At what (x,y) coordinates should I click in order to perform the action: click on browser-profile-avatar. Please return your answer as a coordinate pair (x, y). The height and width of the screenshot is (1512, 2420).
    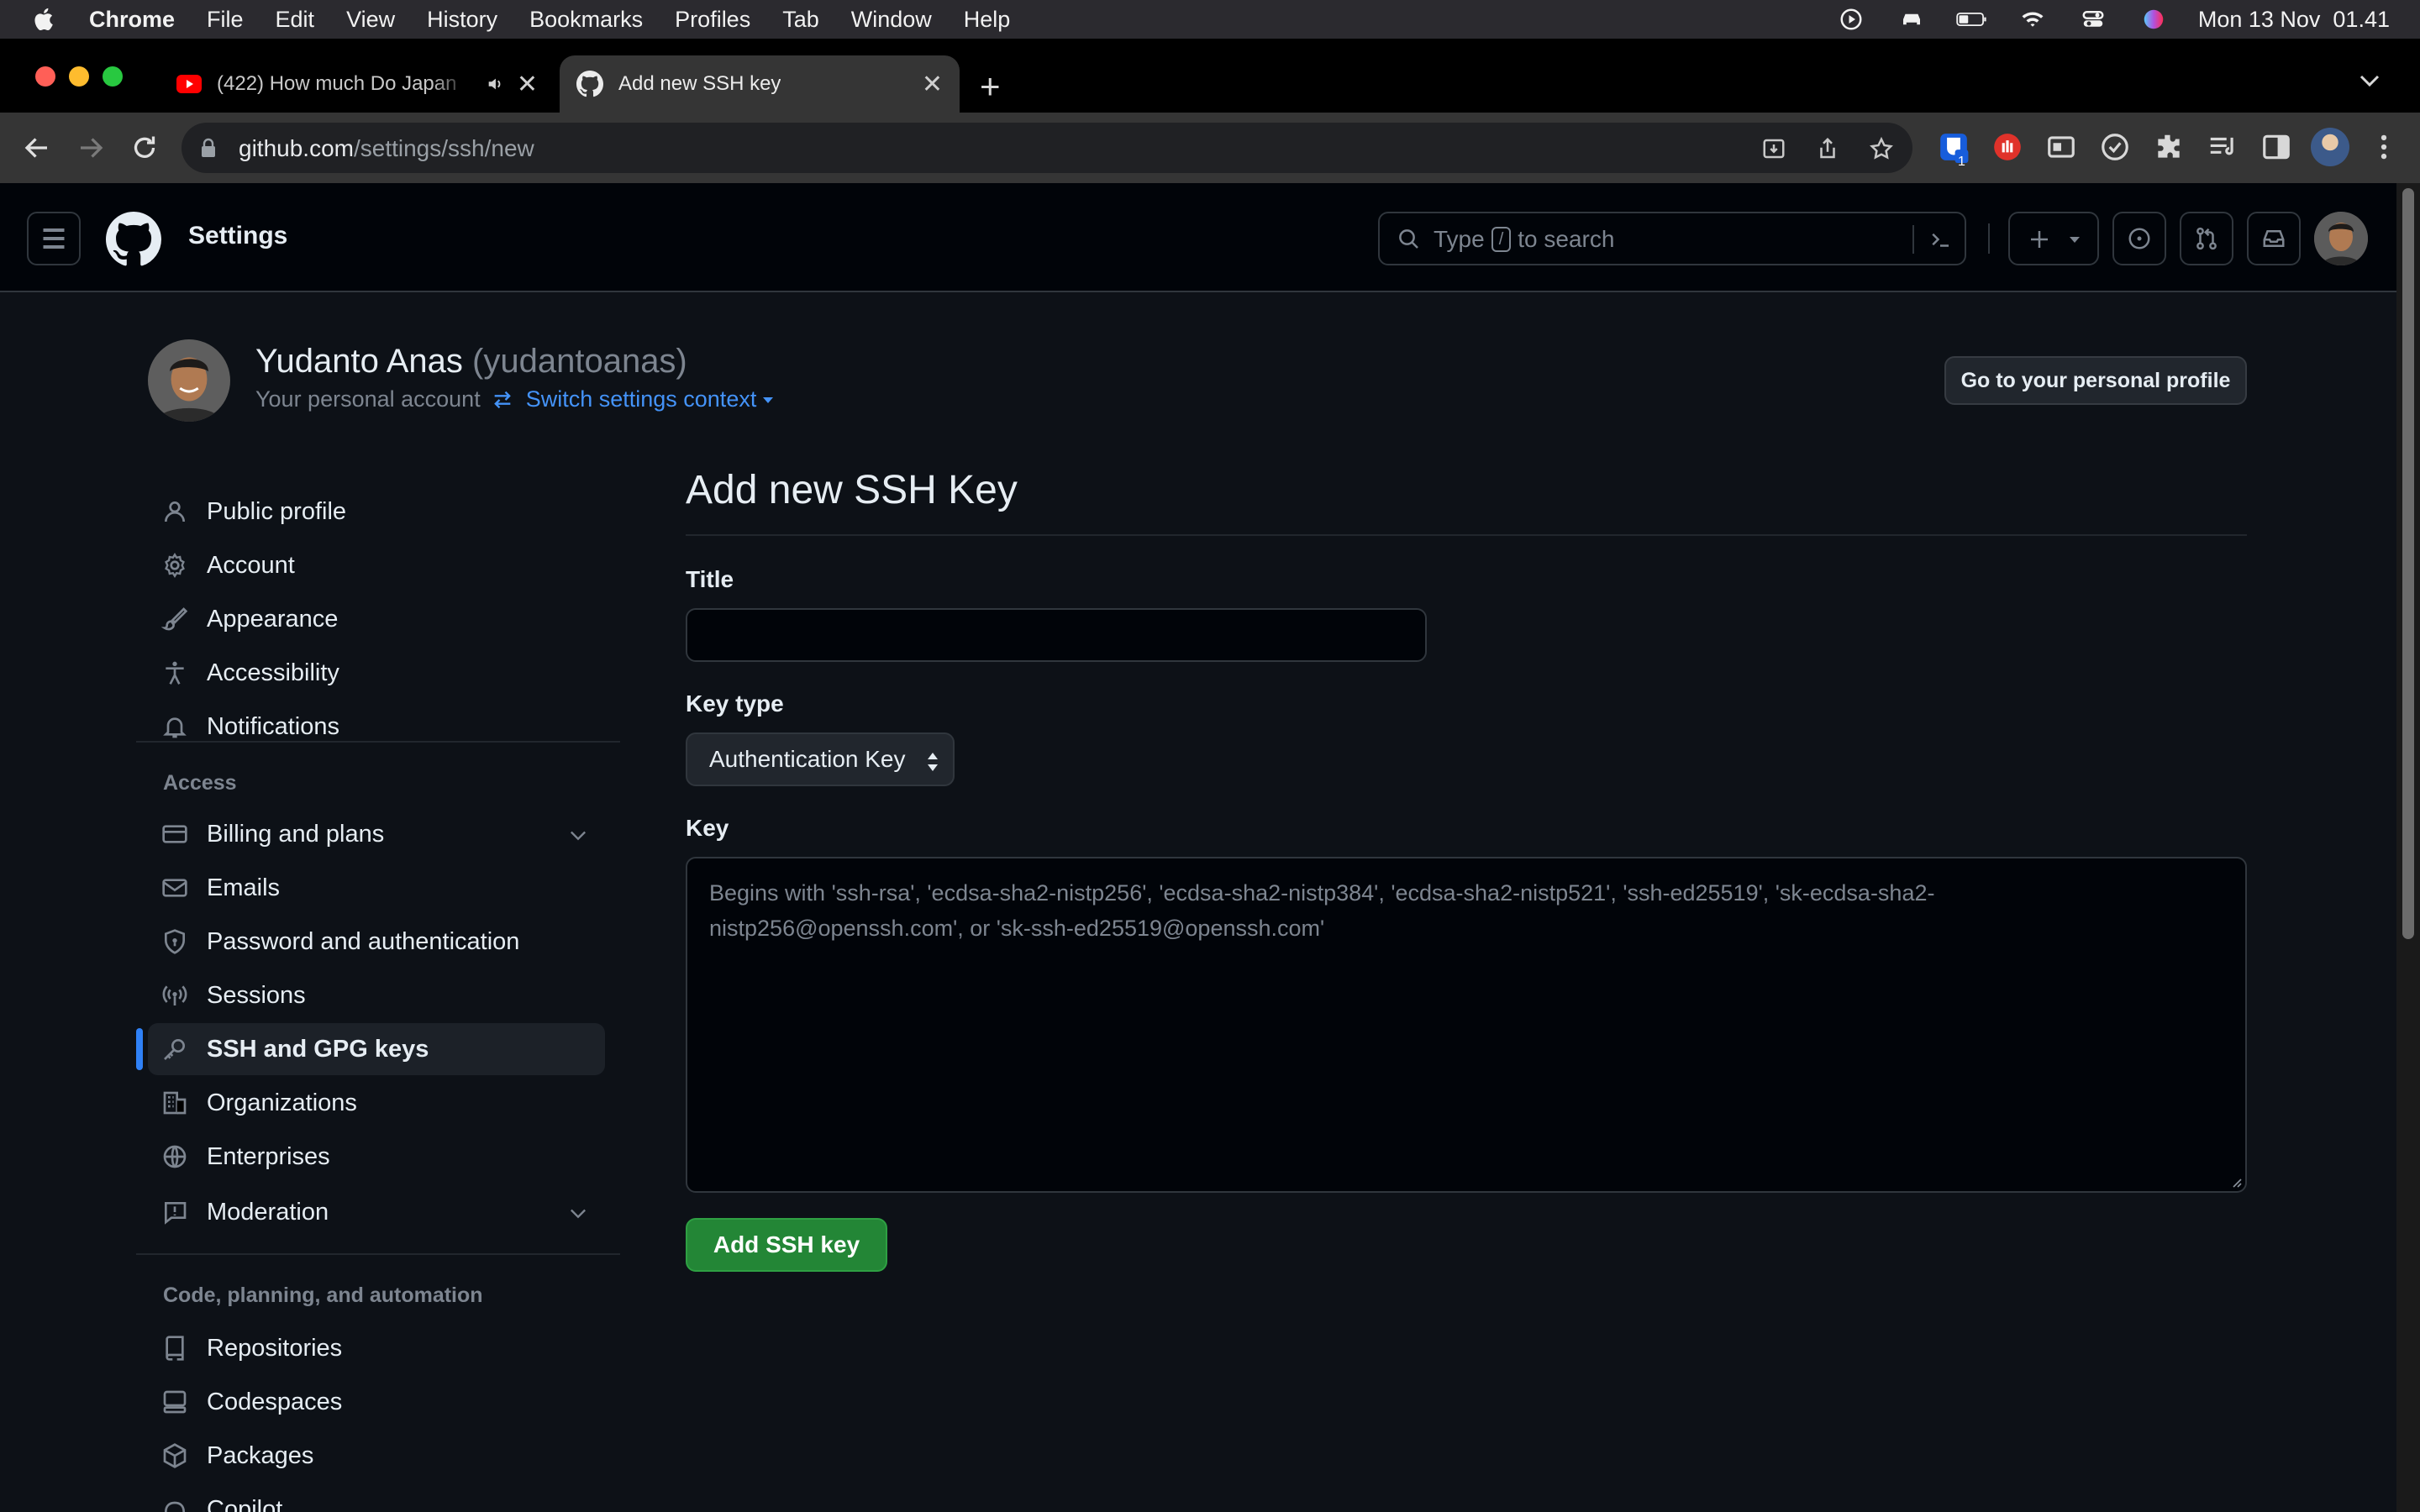
    Looking at the image, I should click on (2330, 147).